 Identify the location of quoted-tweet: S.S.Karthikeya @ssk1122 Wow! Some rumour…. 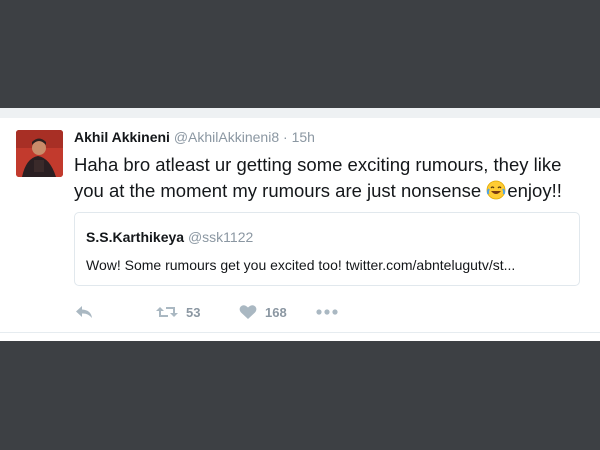
(327, 249).